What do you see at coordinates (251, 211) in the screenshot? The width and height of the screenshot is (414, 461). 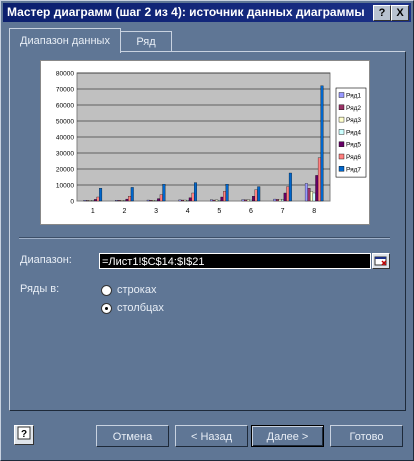 I see `x-tick-label: 6` at bounding box center [251, 211].